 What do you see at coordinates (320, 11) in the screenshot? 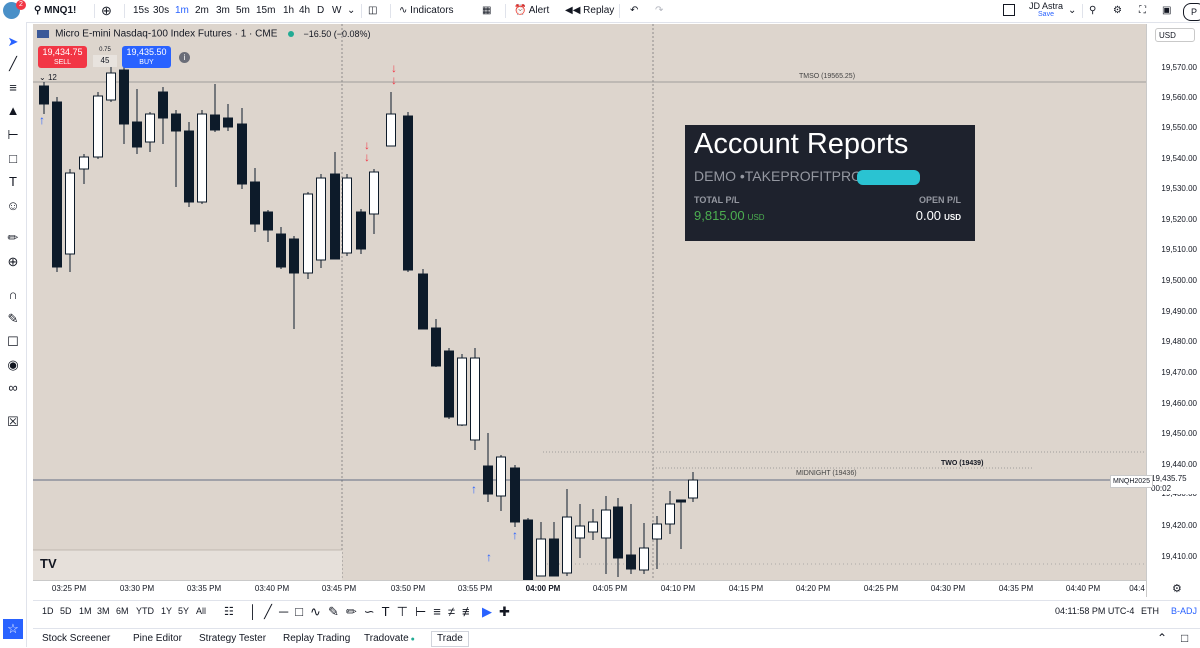
I see `interval-d: D` at bounding box center [320, 11].